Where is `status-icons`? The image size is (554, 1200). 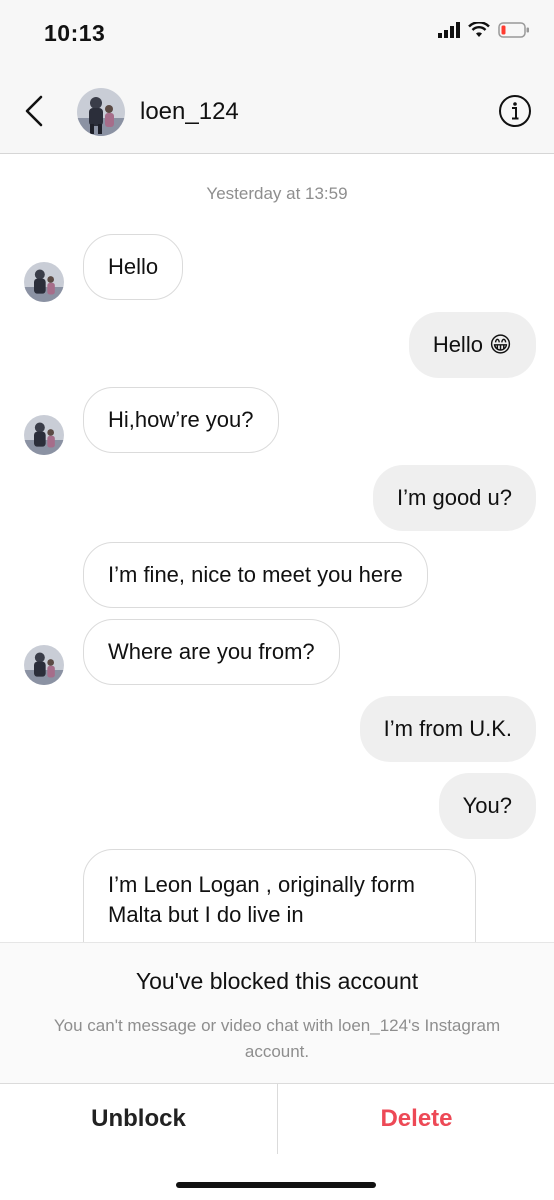
status-icons is located at coordinates (484, 30).